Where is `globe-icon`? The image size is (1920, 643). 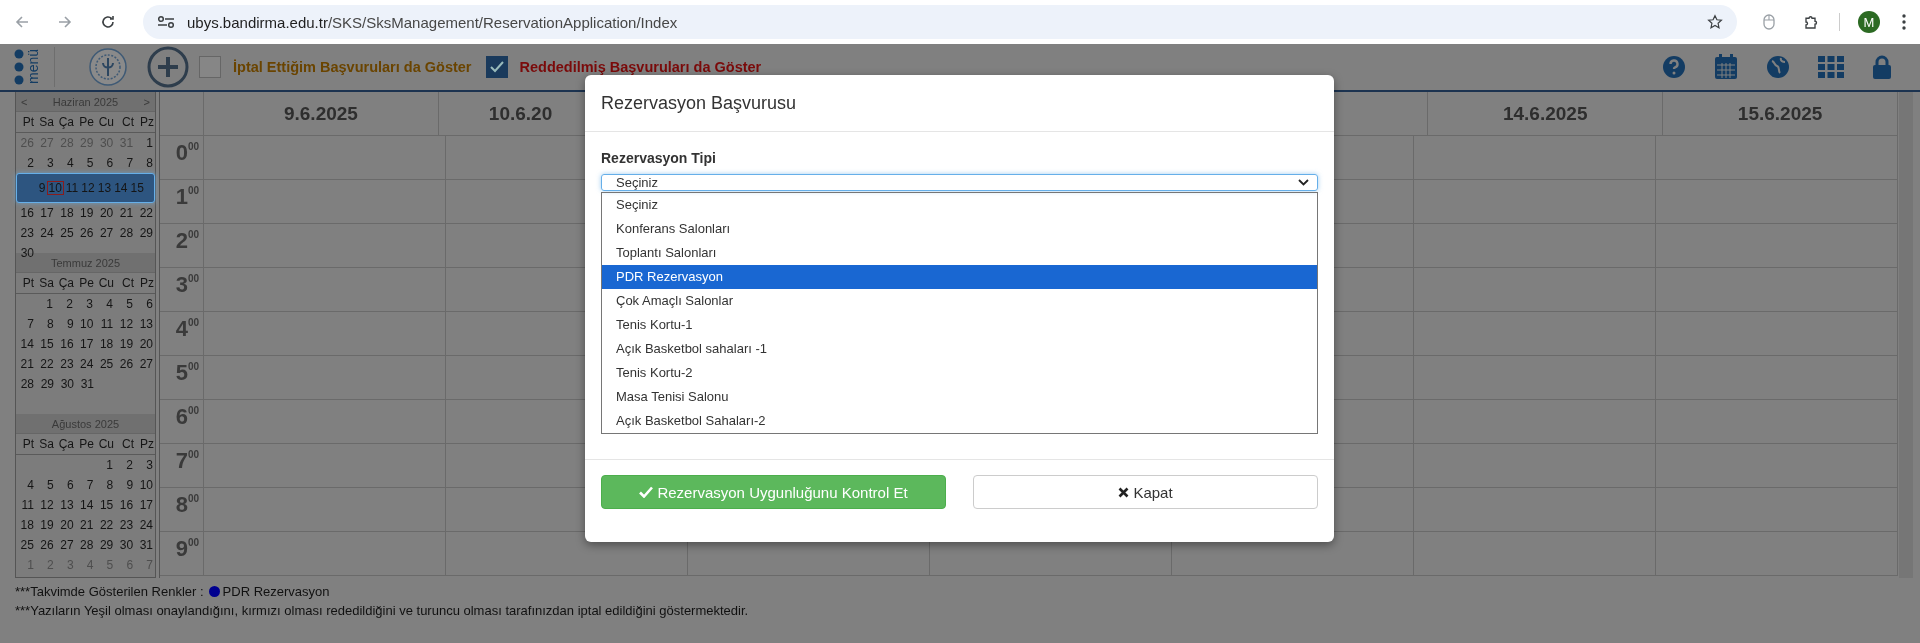 globe-icon is located at coordinates (1778, 67).